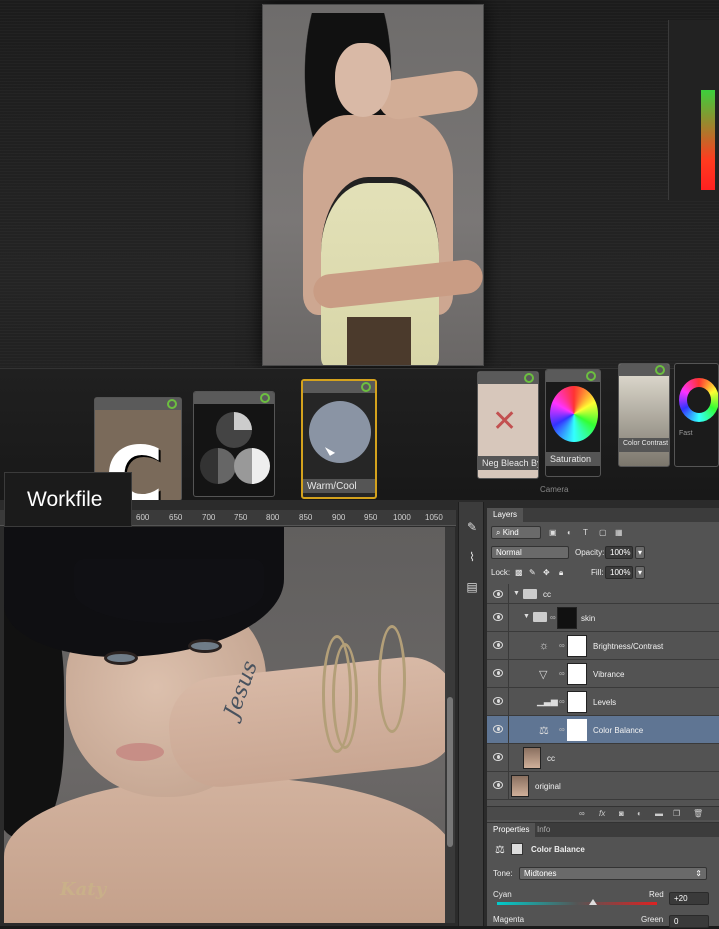 This screenshot has height=929, width=719. Describe the element at coordinates (640, 552) in the screenshot. I see `opacity-dropdown-icon: ▾` at that location.